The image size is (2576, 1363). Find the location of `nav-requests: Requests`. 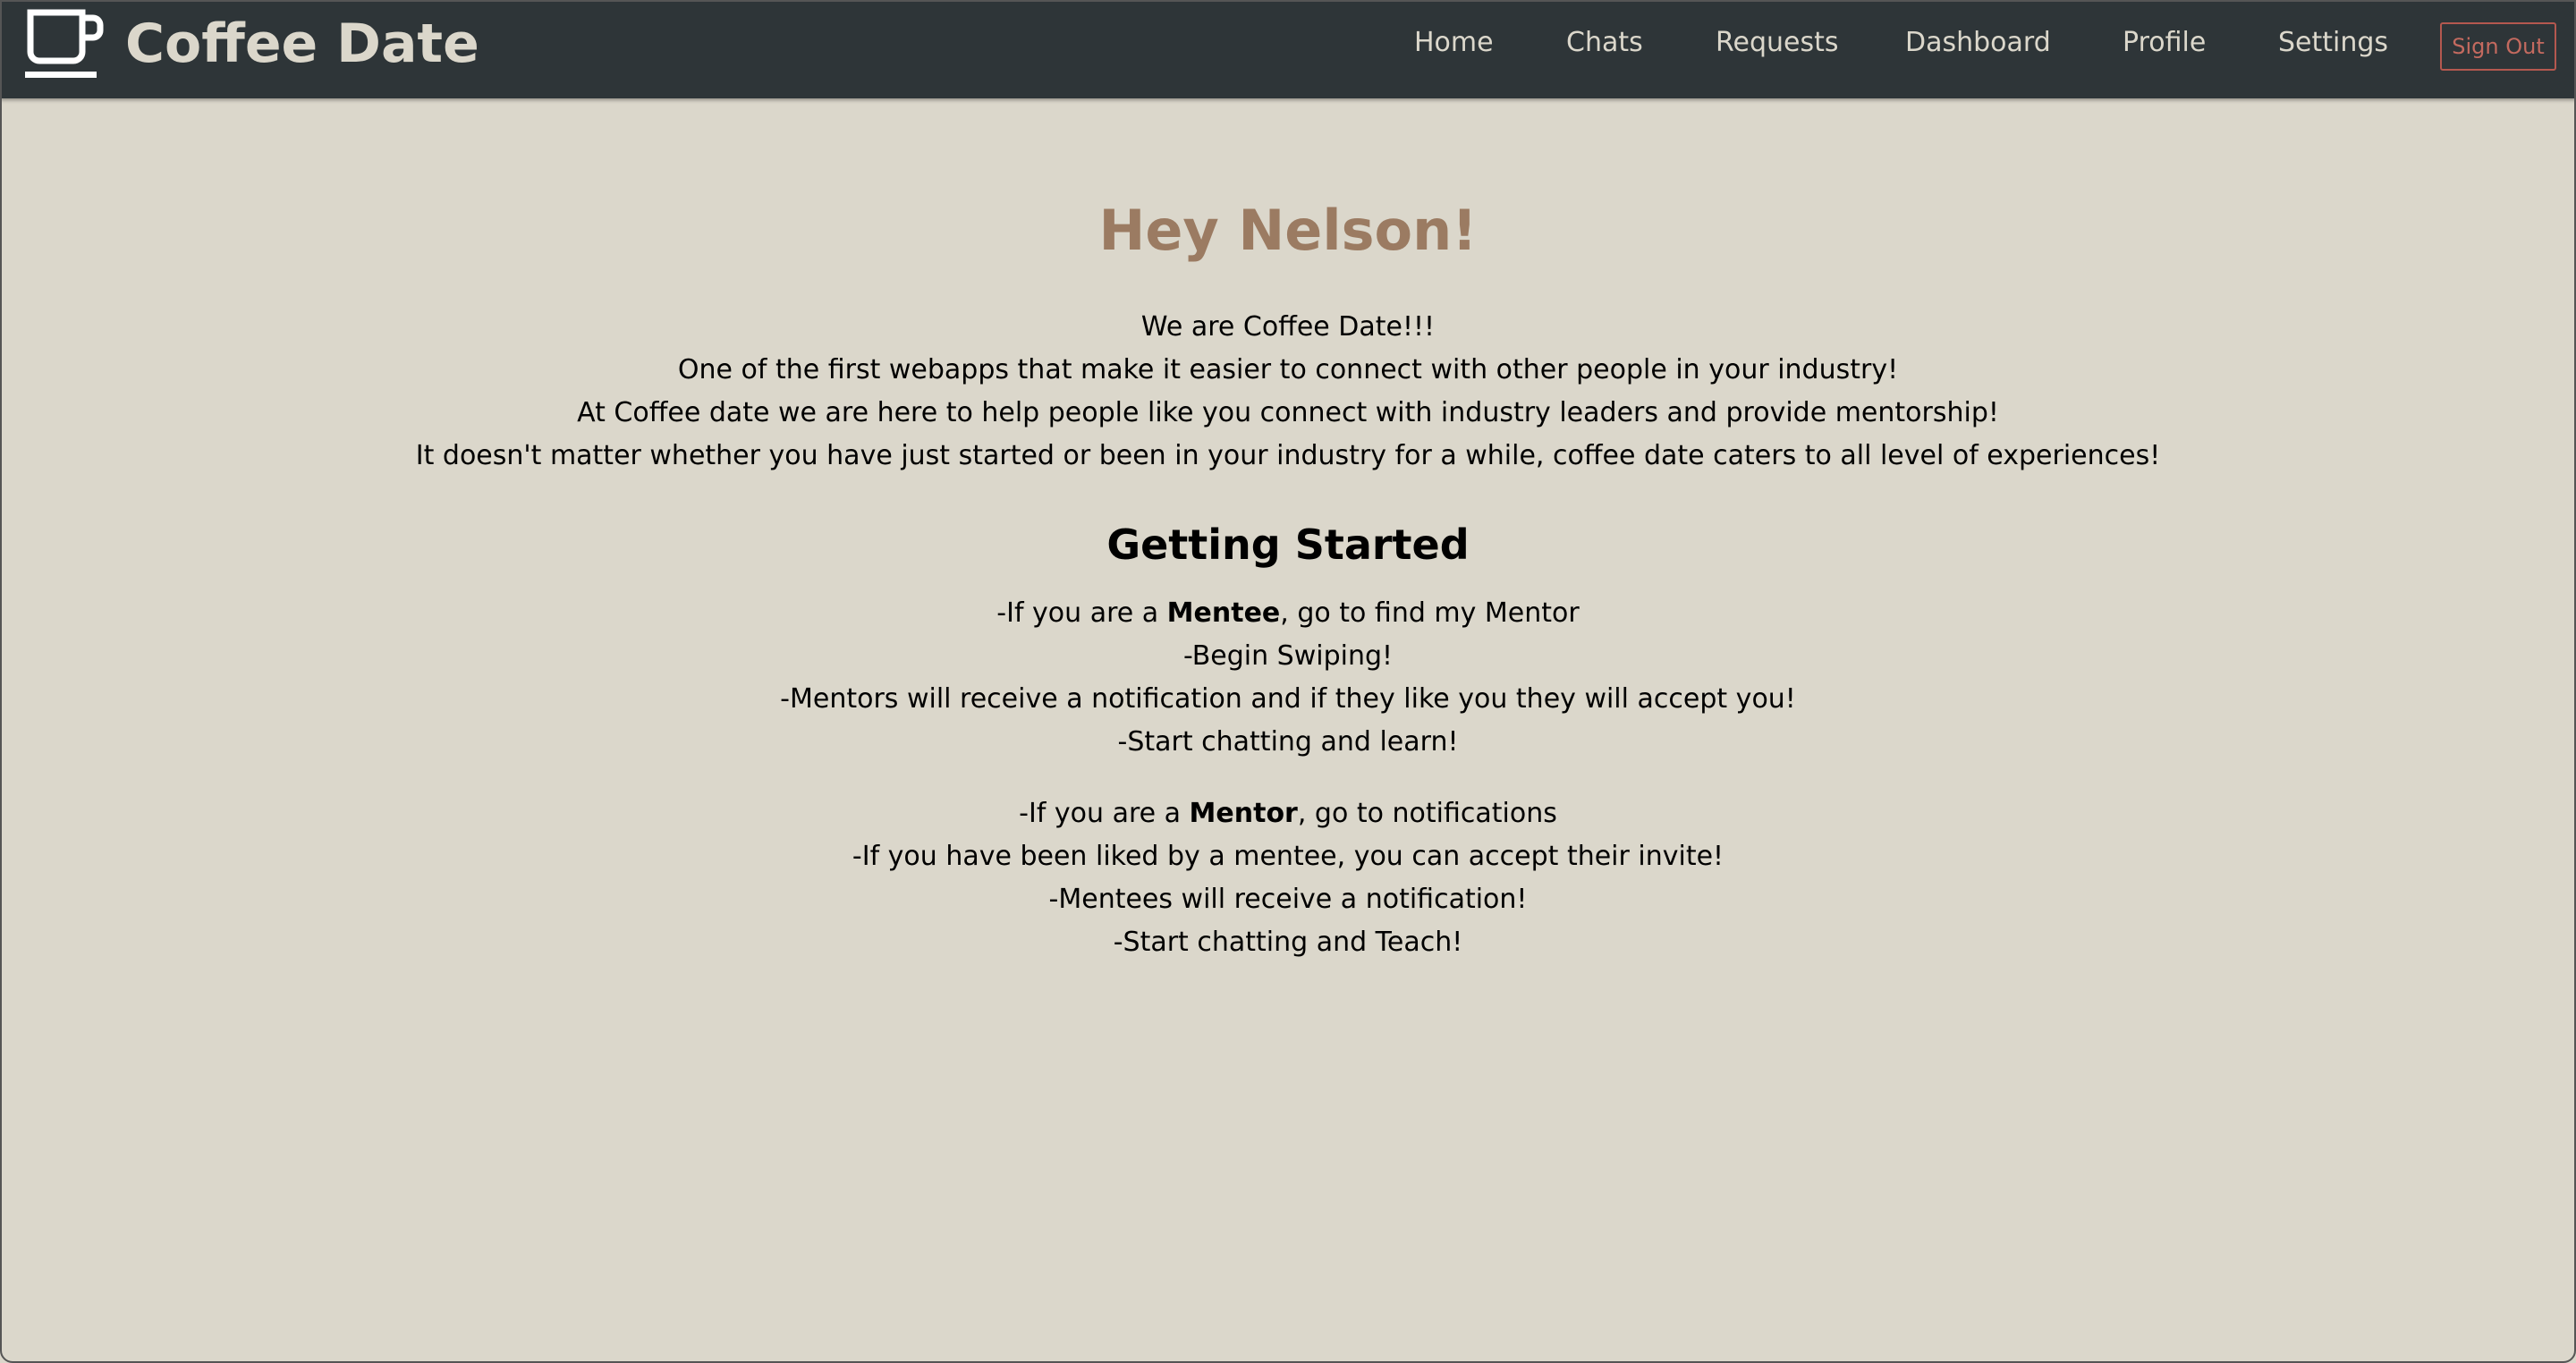

nav-requests: Requests is located at coordinates (1777, 42).